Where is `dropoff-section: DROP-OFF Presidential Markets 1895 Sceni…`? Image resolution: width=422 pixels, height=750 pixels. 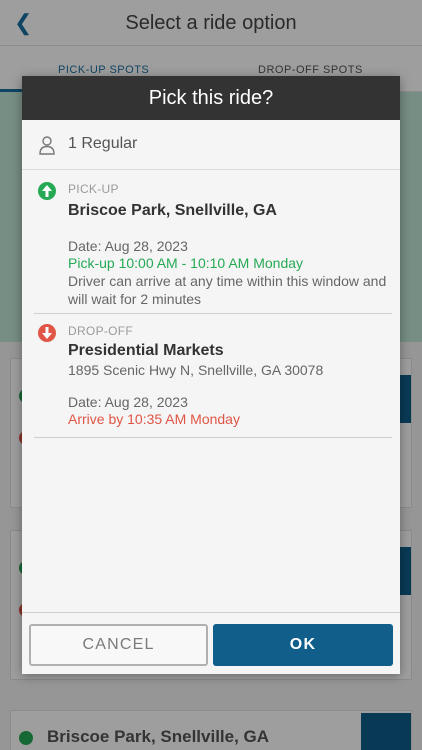
dropoff-section: DROP-OFF Presidential Markets 1895 Sceni… is located at coordinates (213, 376).